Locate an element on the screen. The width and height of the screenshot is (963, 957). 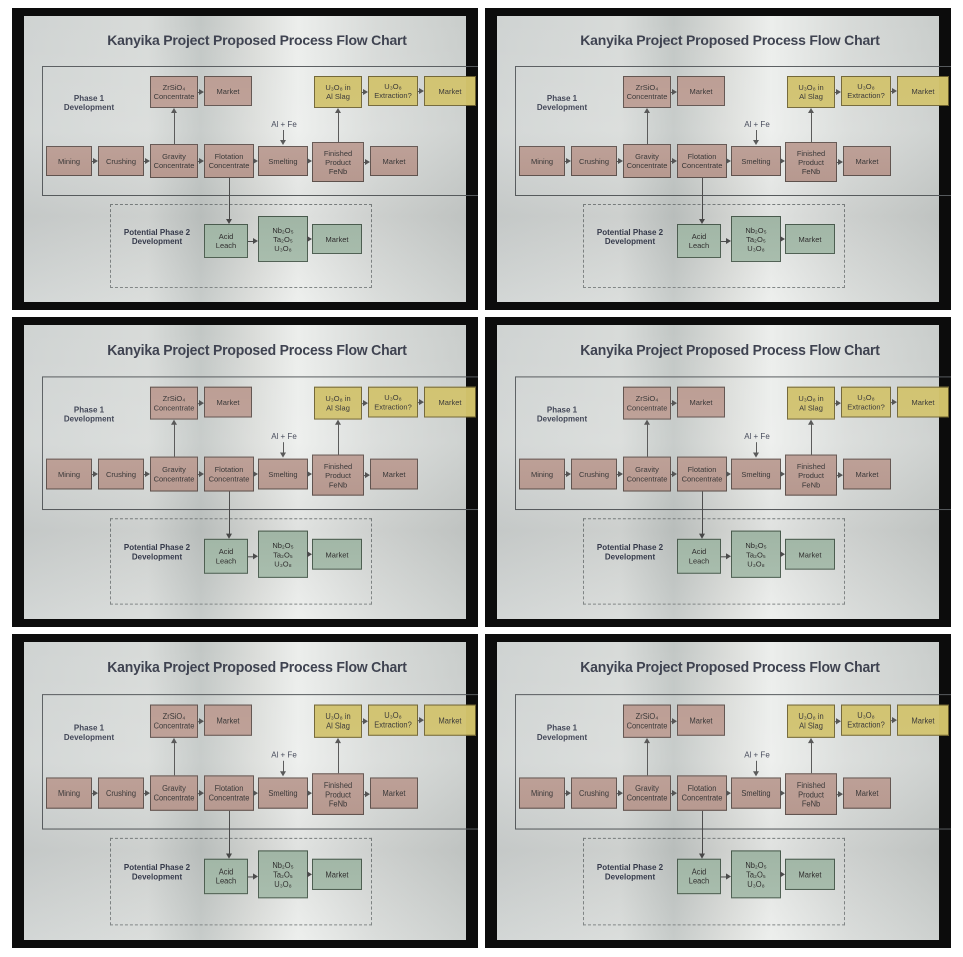
additive-label: Al + Fe is located at coordinates (757, 755).